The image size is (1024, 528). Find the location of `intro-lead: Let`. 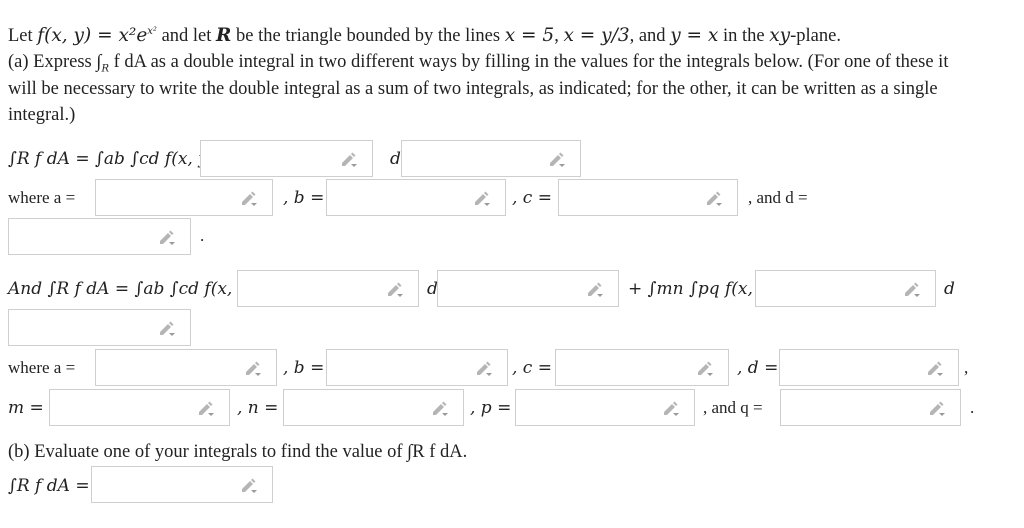

intro-lead: Let is located at coordinates (23, 36).